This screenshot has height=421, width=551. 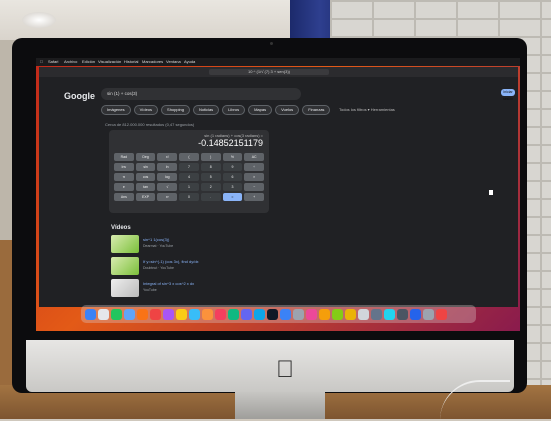 What do you see at coordinates (88, 61) in the screenshot?
I see `menu-item: Edición` at bounding box center [88, 61].